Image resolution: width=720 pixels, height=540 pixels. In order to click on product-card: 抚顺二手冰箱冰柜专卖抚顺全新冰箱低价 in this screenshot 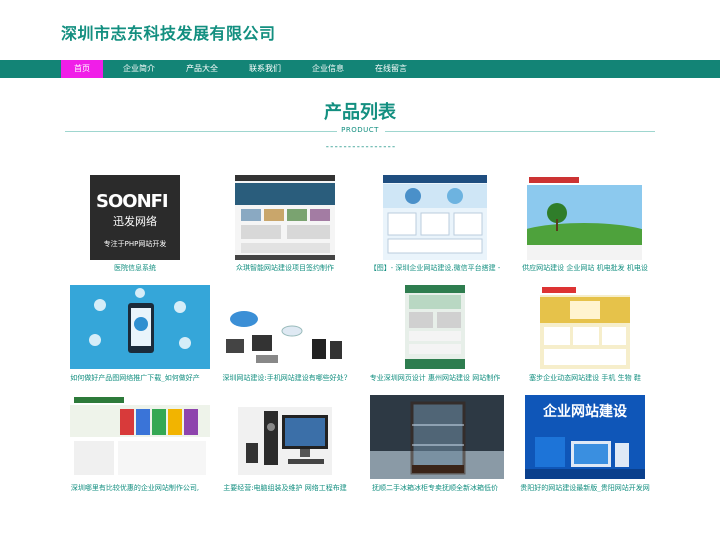, I will do `click(435, 445)`.